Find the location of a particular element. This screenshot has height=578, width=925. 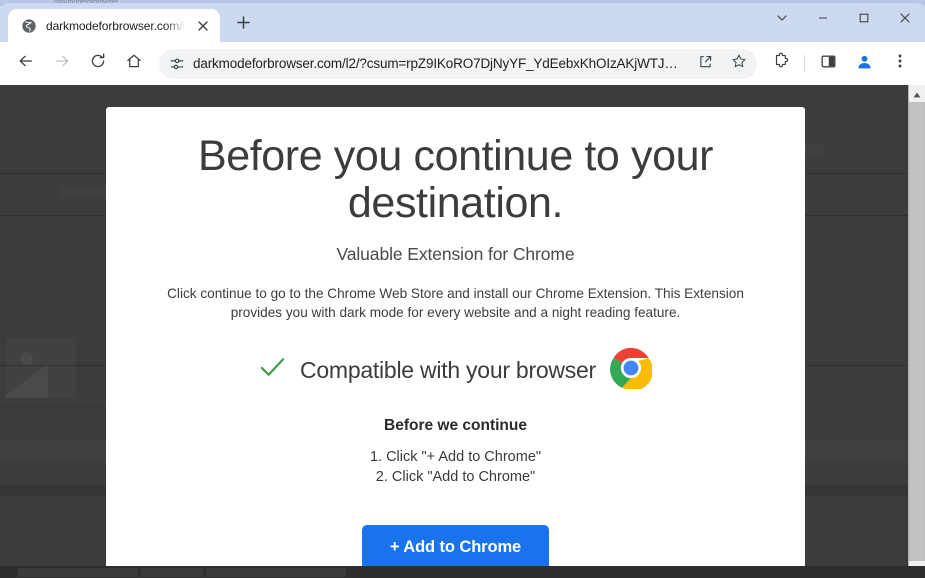

cta-container: + Add to Chrome is located at coordinates (455, 547).